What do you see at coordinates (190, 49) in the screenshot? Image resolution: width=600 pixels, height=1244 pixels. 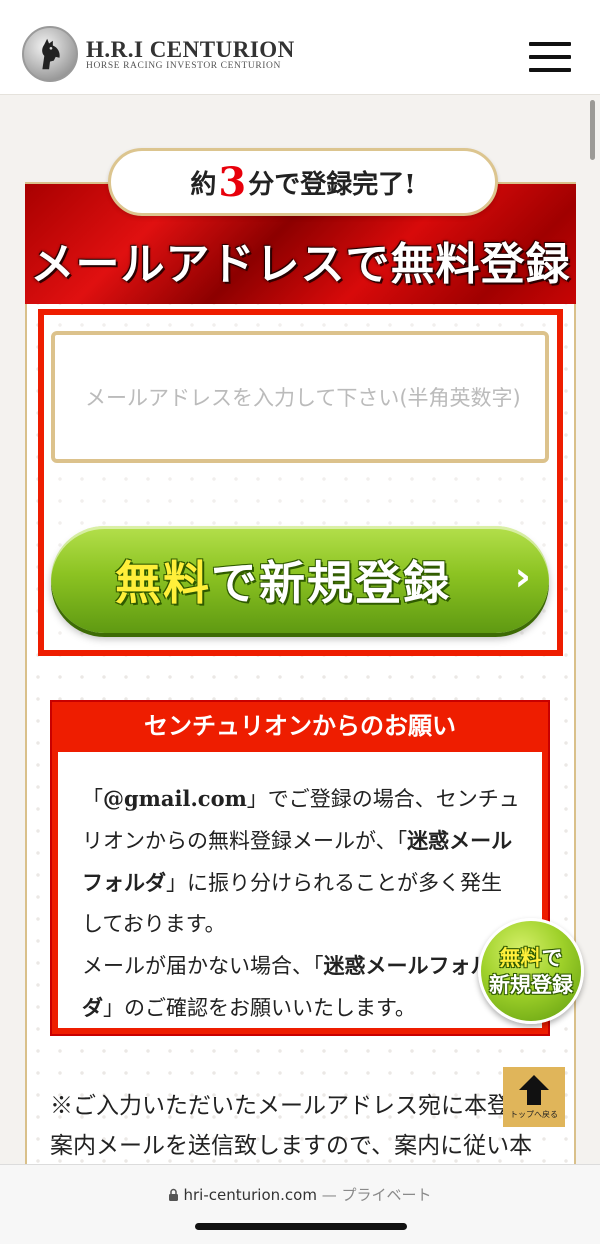 I see `logo-title: H.R.I CENTURION` at bounding box center [190, 49].